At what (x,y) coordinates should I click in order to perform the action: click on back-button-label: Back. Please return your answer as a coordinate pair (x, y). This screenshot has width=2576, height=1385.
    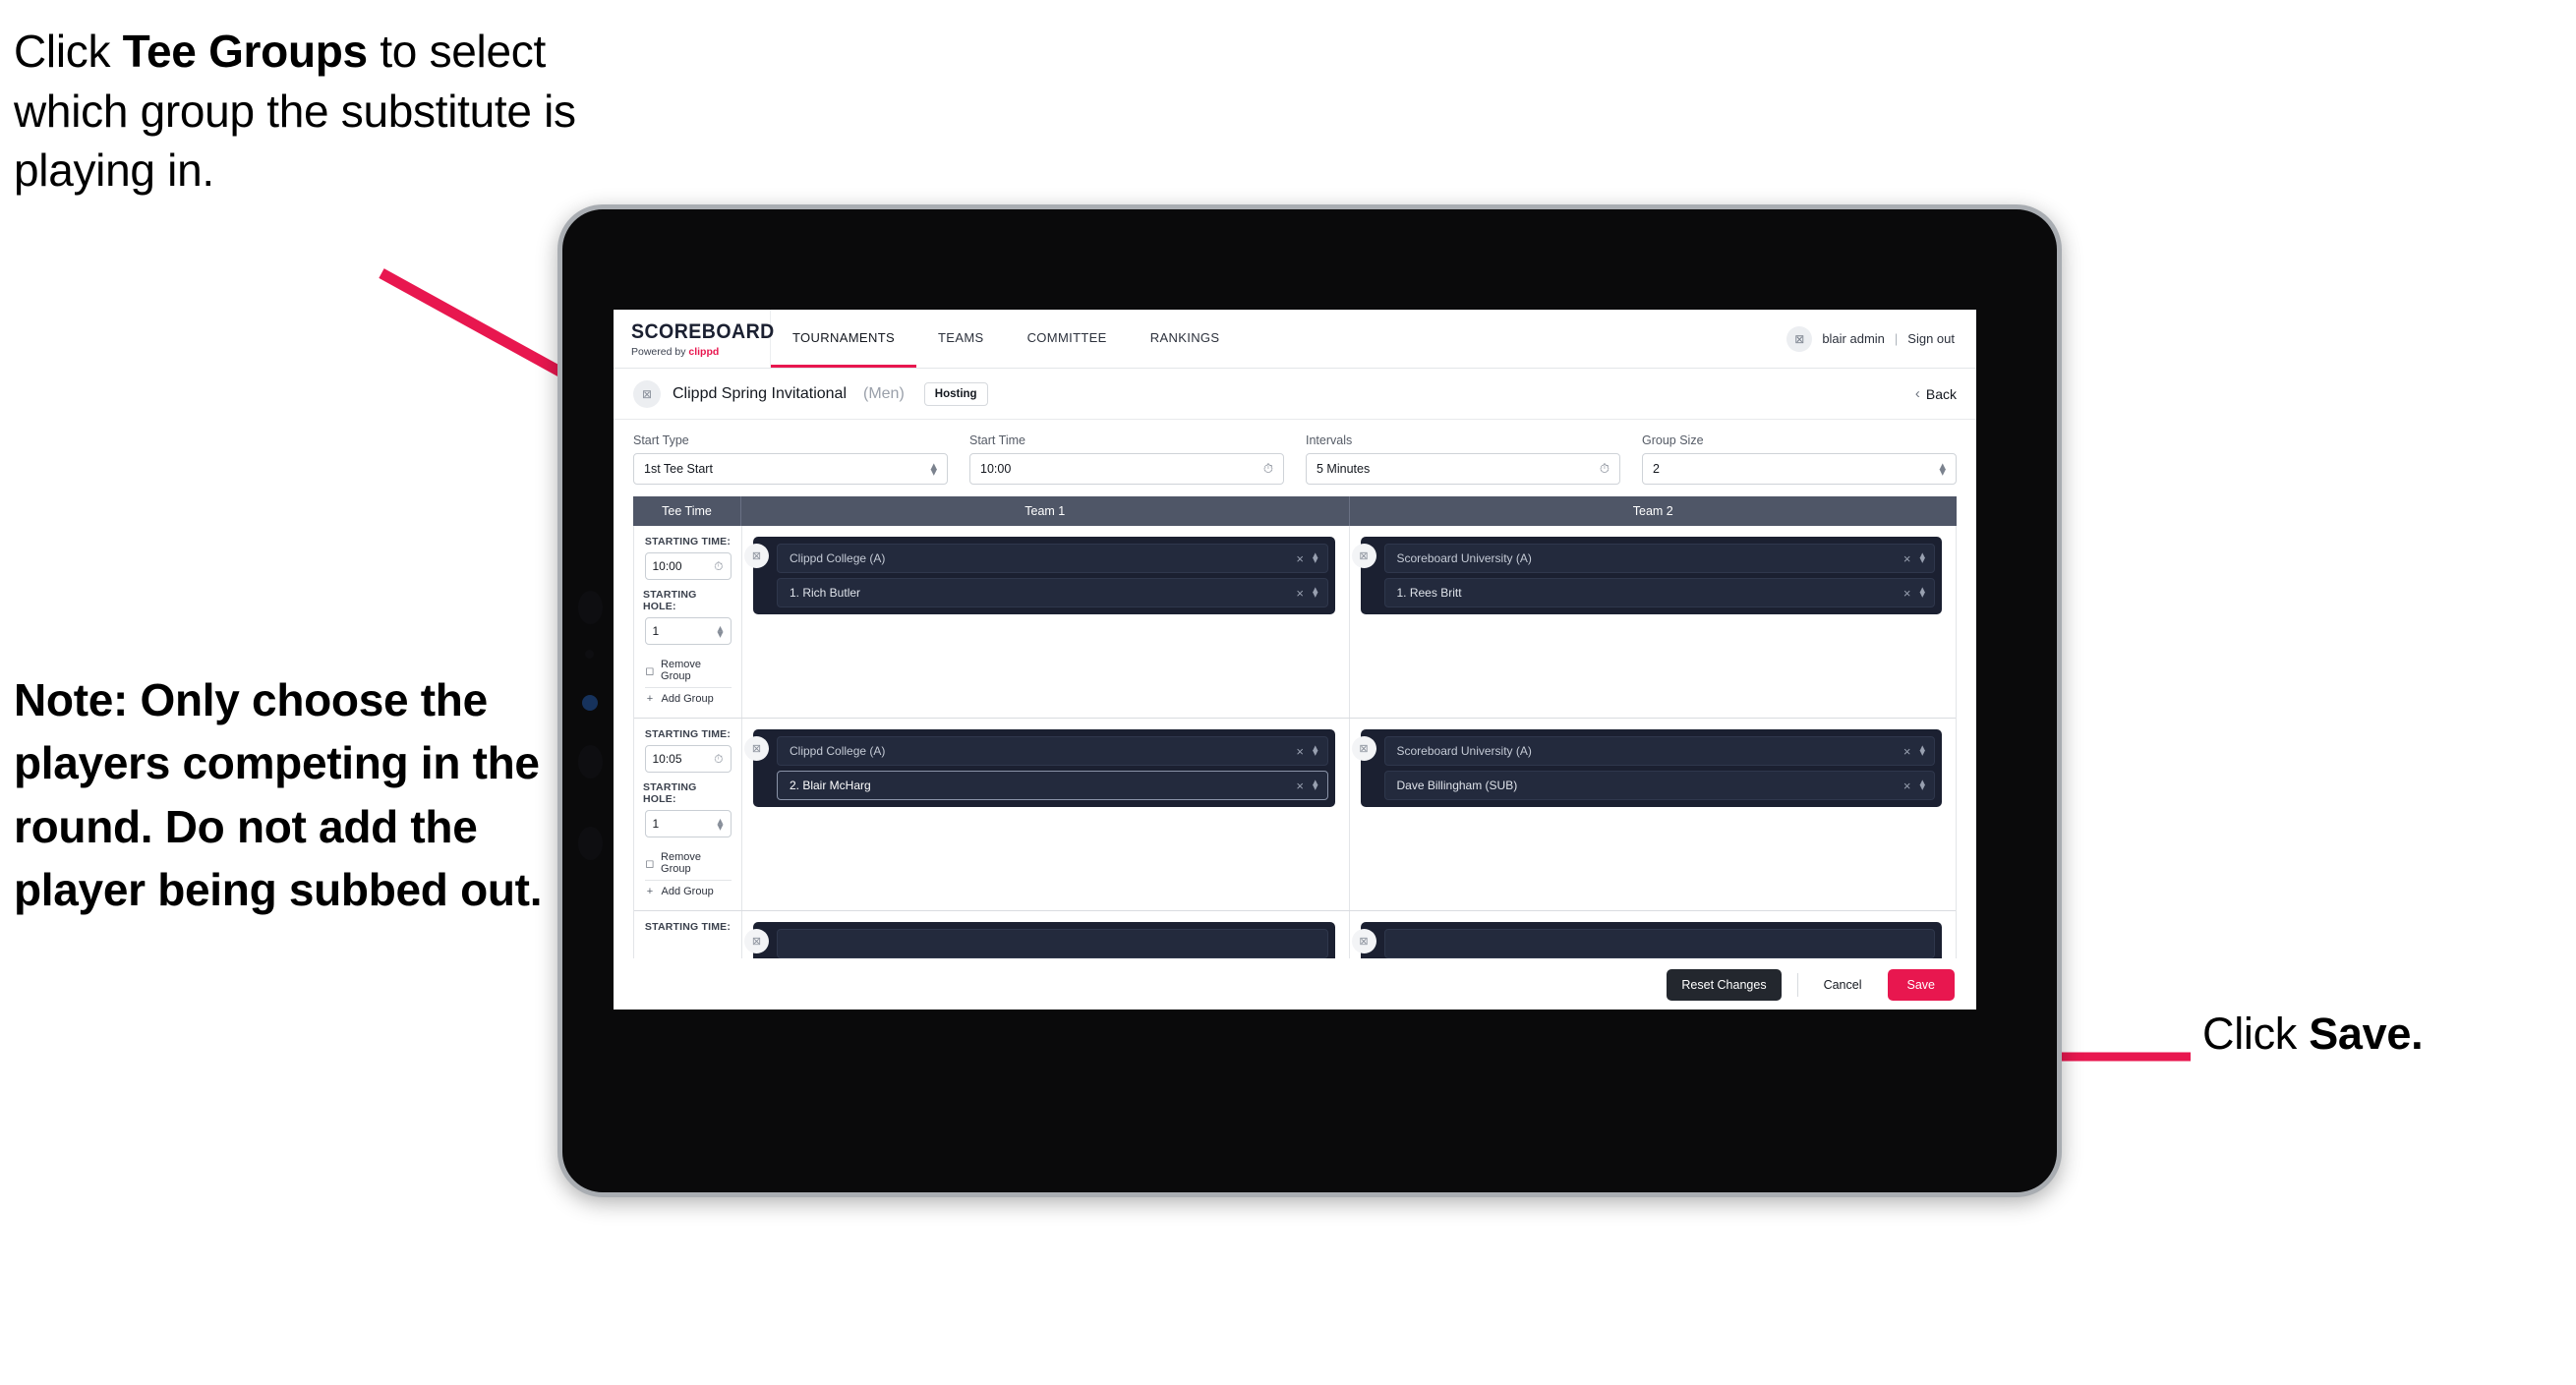
    Looking at the image, I should click on (1941, 393).